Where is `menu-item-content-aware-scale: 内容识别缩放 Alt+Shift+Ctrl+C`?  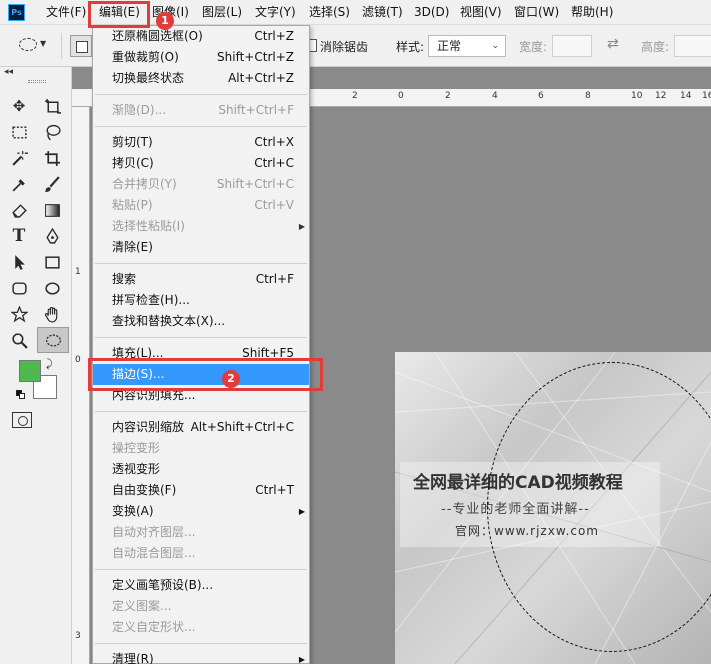 menu-item-content-aware-scale: 内容识别缩放 Alt+Shift+Ctrl+C is located at coordinates (201, 427).